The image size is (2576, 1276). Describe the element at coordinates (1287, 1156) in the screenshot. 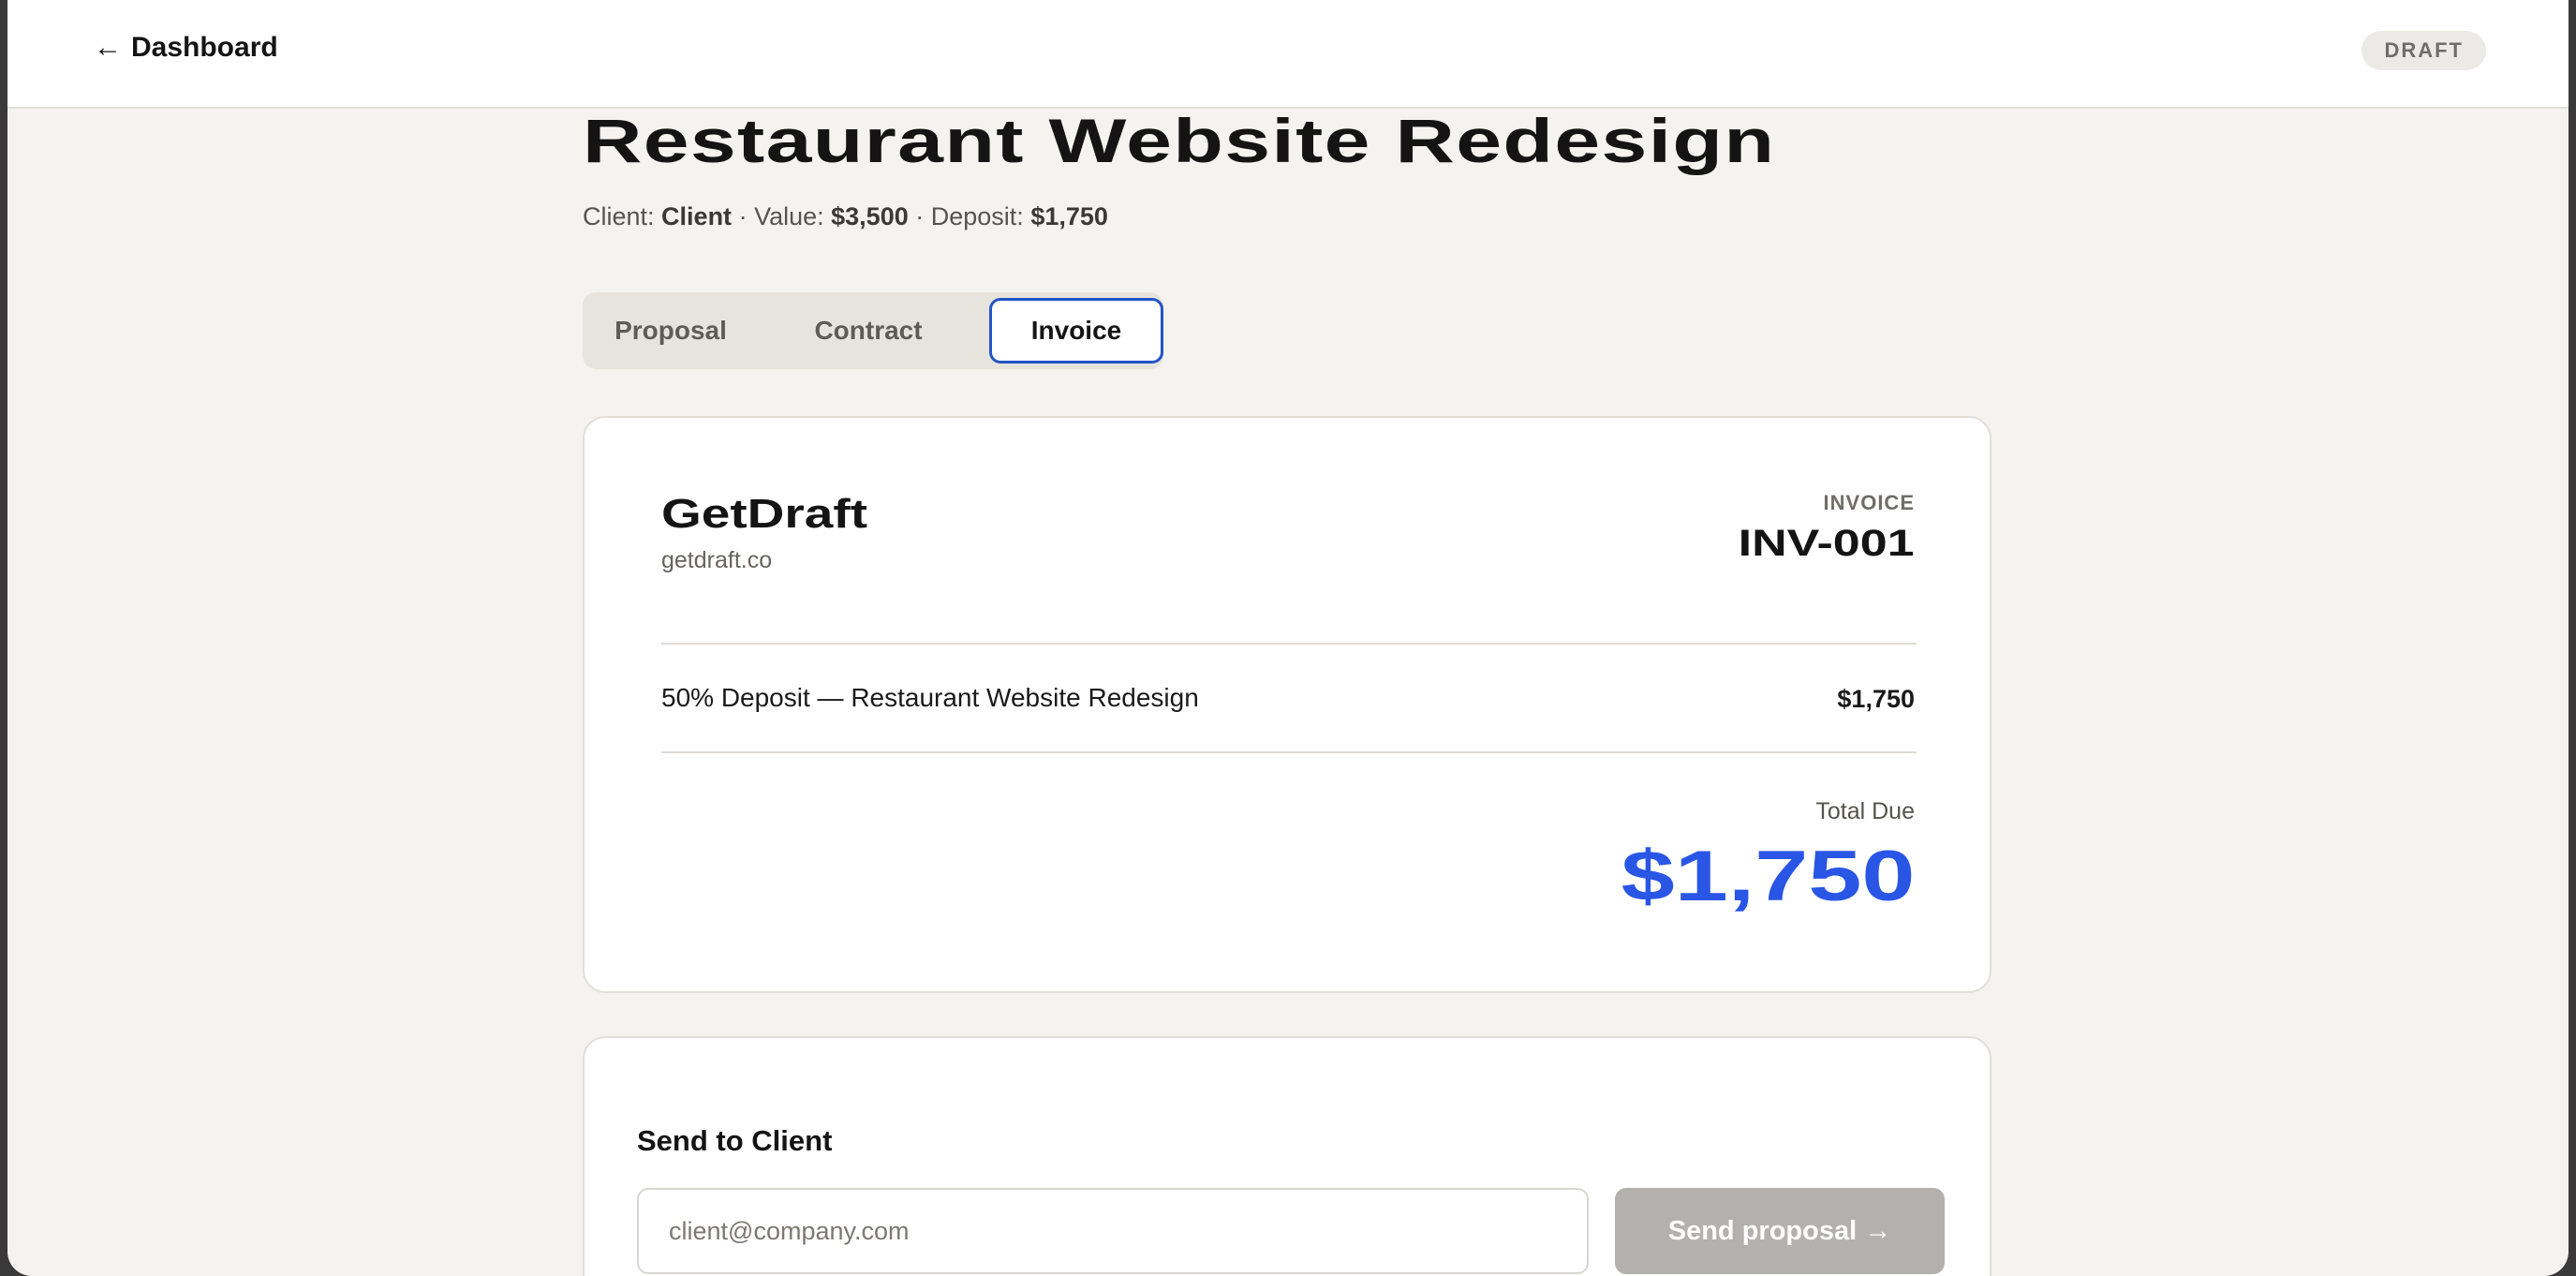

I see `send-to-client-card: Send to Client Send proposal →` at that location.